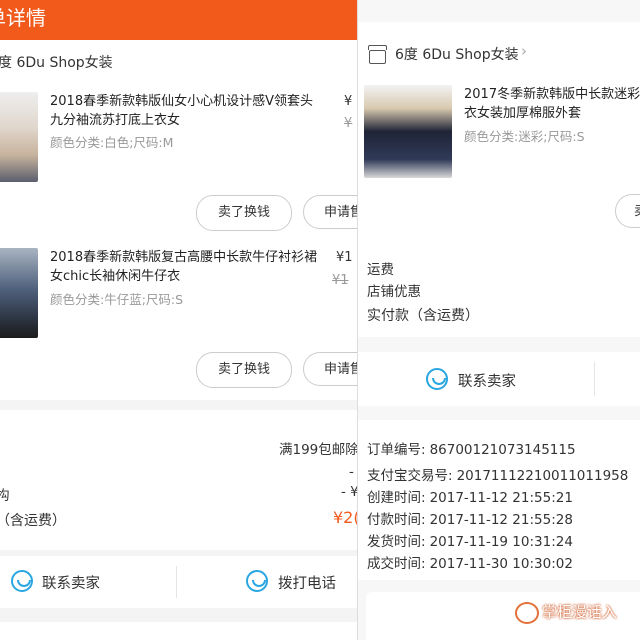 The image size is (640, 640). What do you see at coordinates (186, 111) in the screenshot?
I see `product-title: 2018春季新款韩版仙女小心机设计感V领套头九分袖流苏打底上衣女` at bounding box center [186, 111].